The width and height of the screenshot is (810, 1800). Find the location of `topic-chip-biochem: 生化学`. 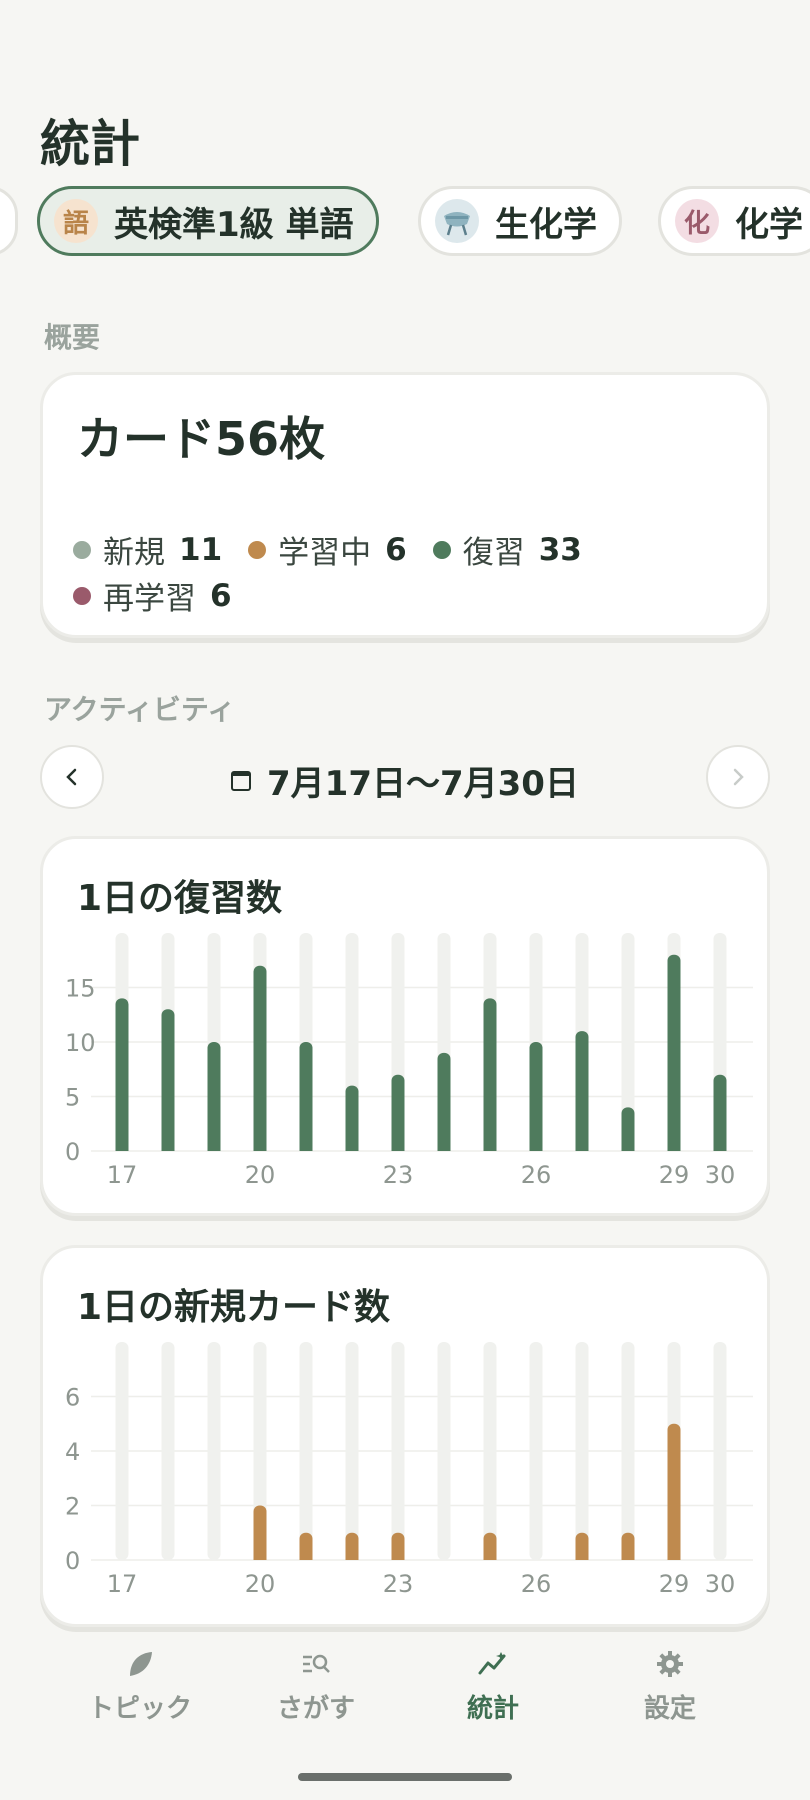

topic-chip-biochem: 生化学 is located at coordinates (520, 221).